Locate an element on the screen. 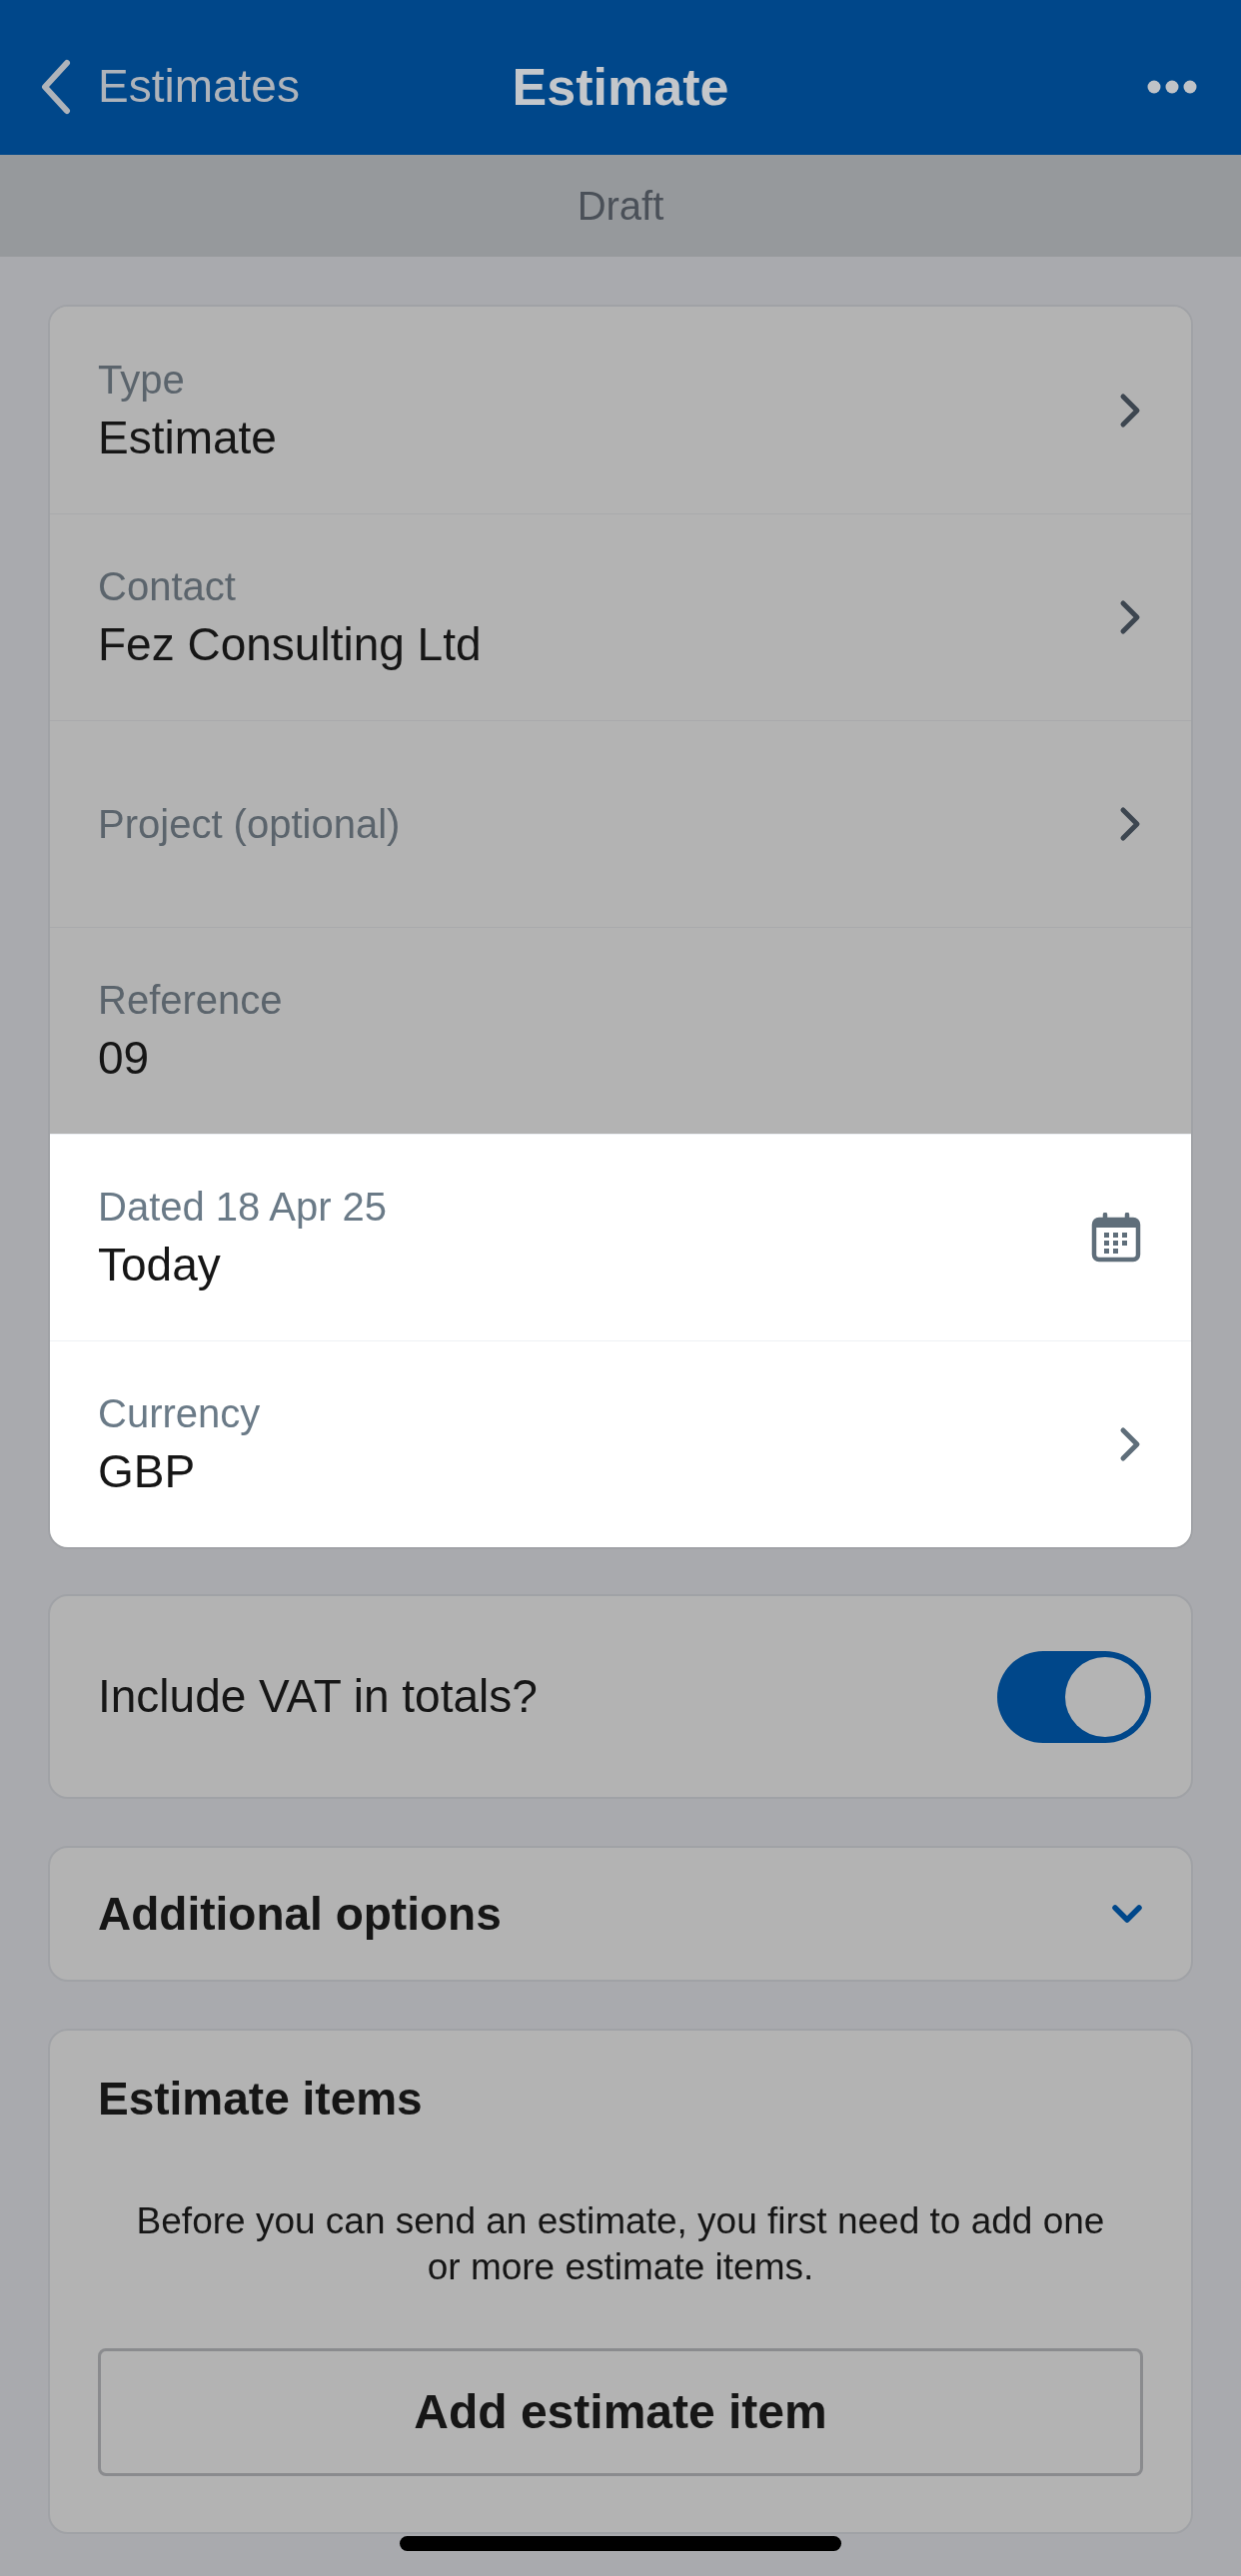 The height and width of the screenshot is (2576, 1241). form-row: Currency GBP is located at coordinates (620, 1444).